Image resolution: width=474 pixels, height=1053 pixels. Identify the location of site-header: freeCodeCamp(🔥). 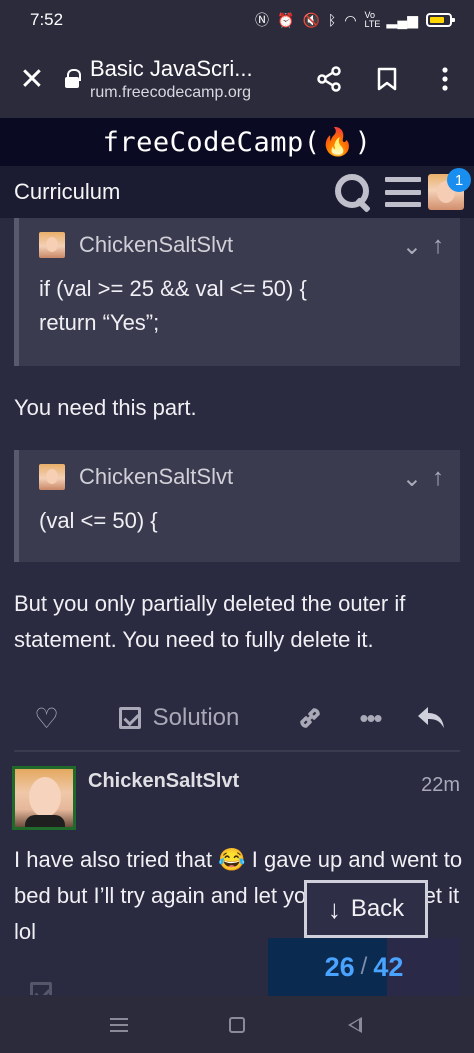
(237, 142).